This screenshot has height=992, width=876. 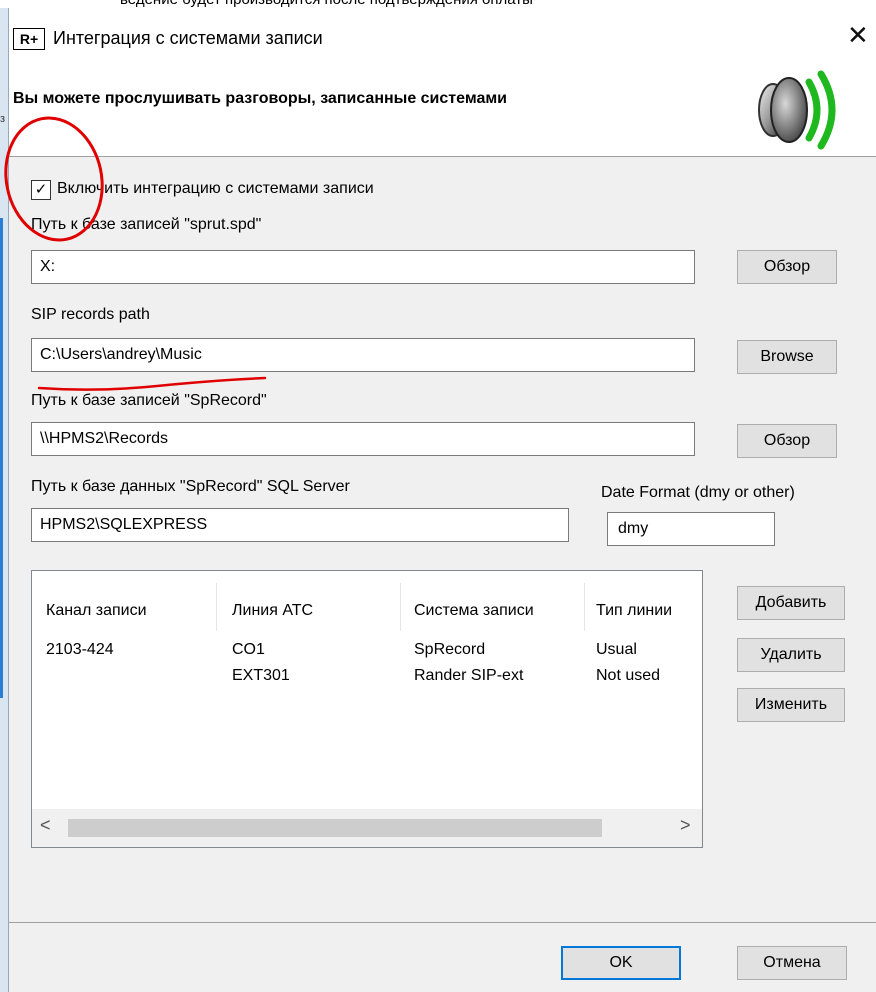 I want to click on sprecord-path-field: \\HPMS2\Records, so click(x=363, y=439).